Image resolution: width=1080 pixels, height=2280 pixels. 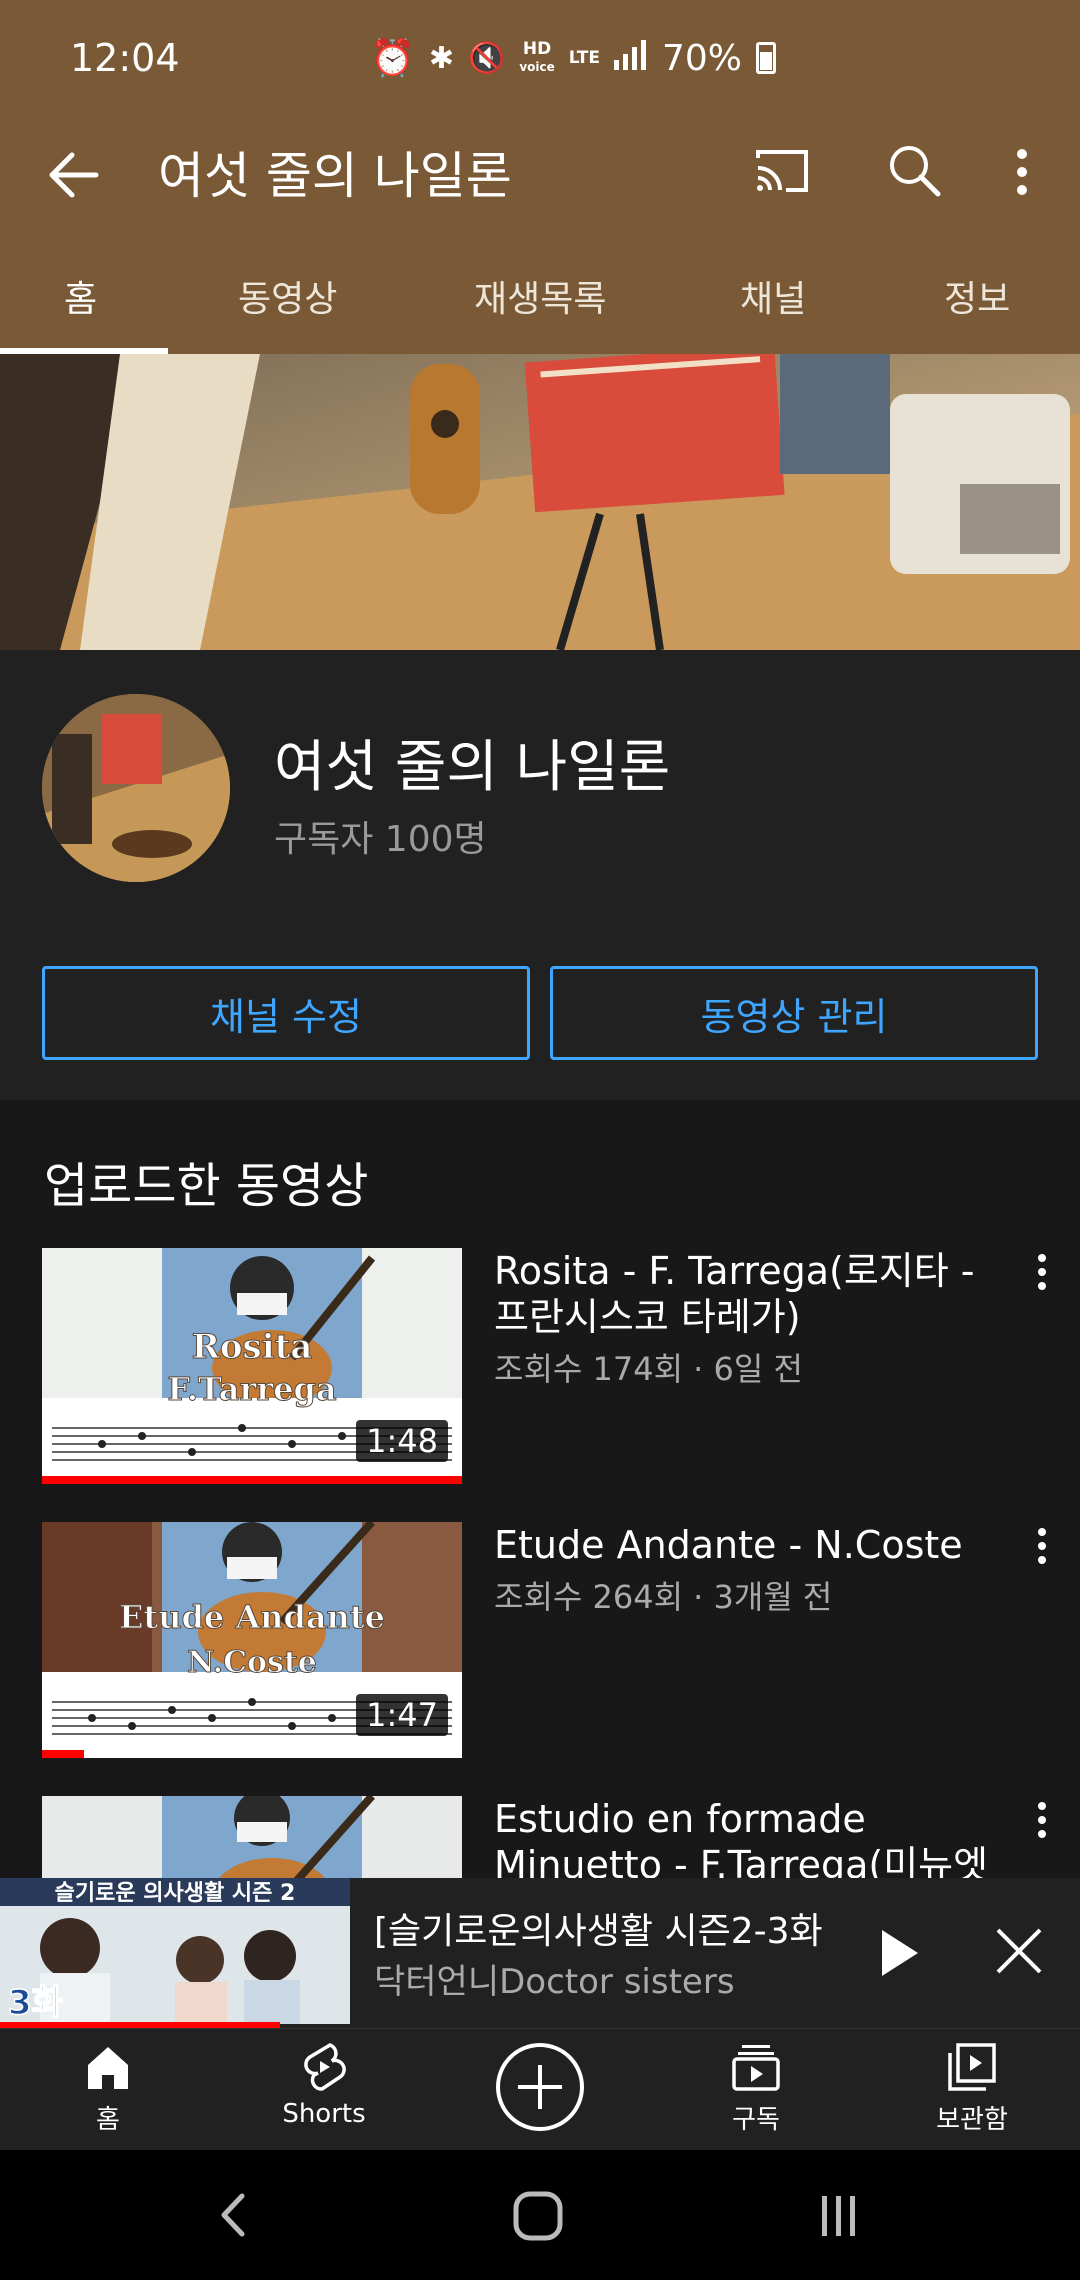 I want to click on video-thumbnail: Etude Andante N.Coste 1:47, so click(x=252, y=1640).